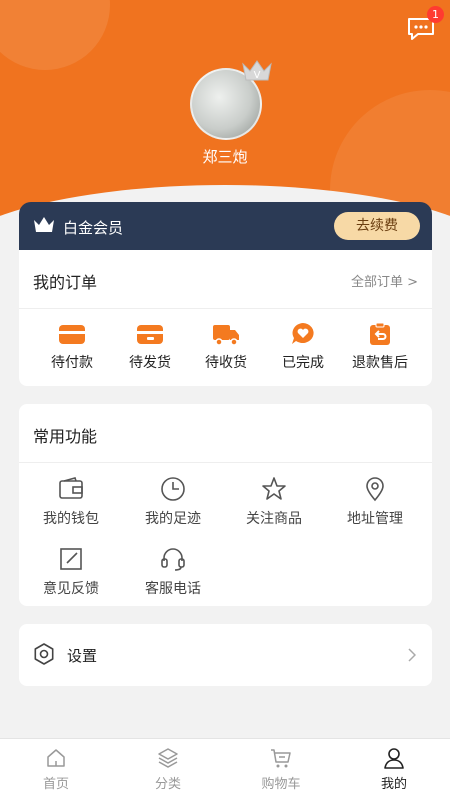  I want to click on function-label: 我的足迹, so click(173, 519).